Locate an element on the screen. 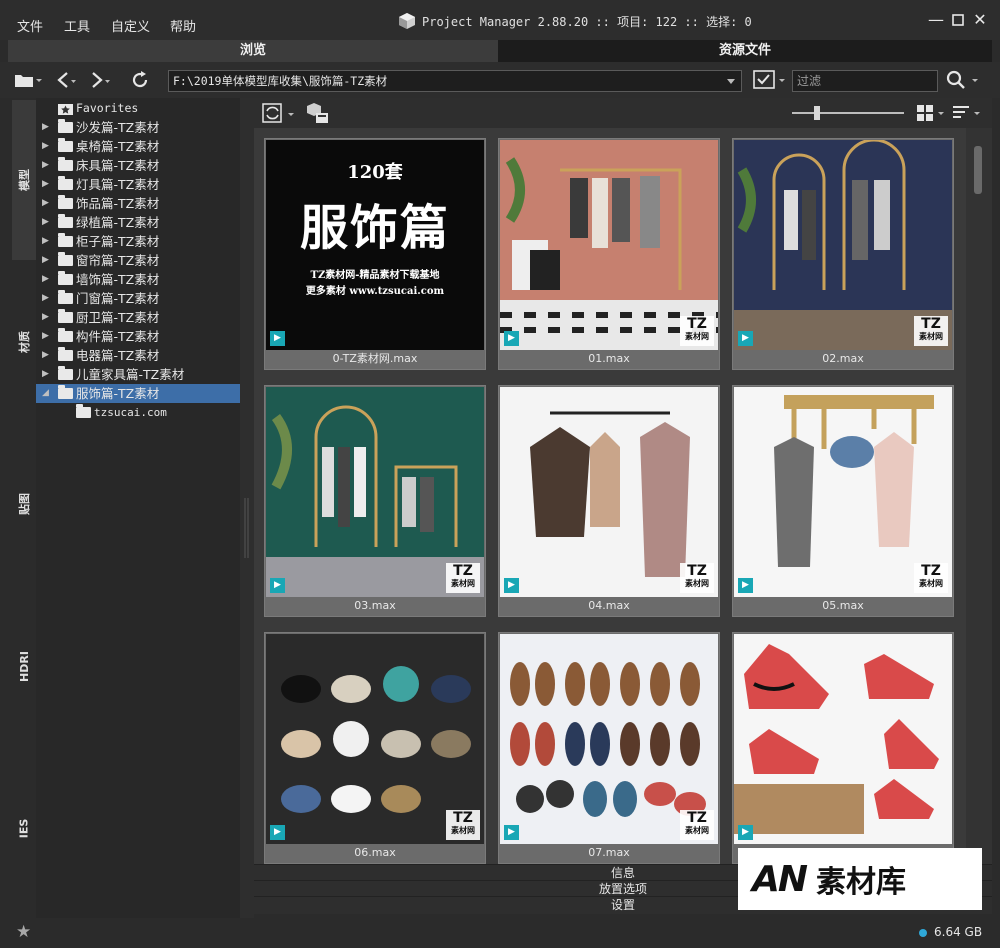 Image resolution: width=1000 pixels, height=948 pixels. close-icon: ✕ is located at coordinates (980, 20).